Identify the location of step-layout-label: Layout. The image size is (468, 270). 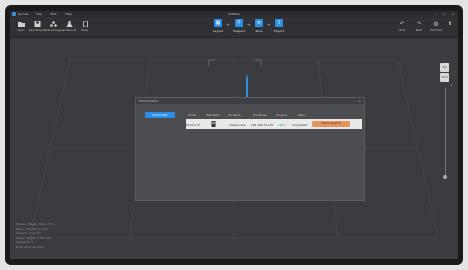
(218, 30).